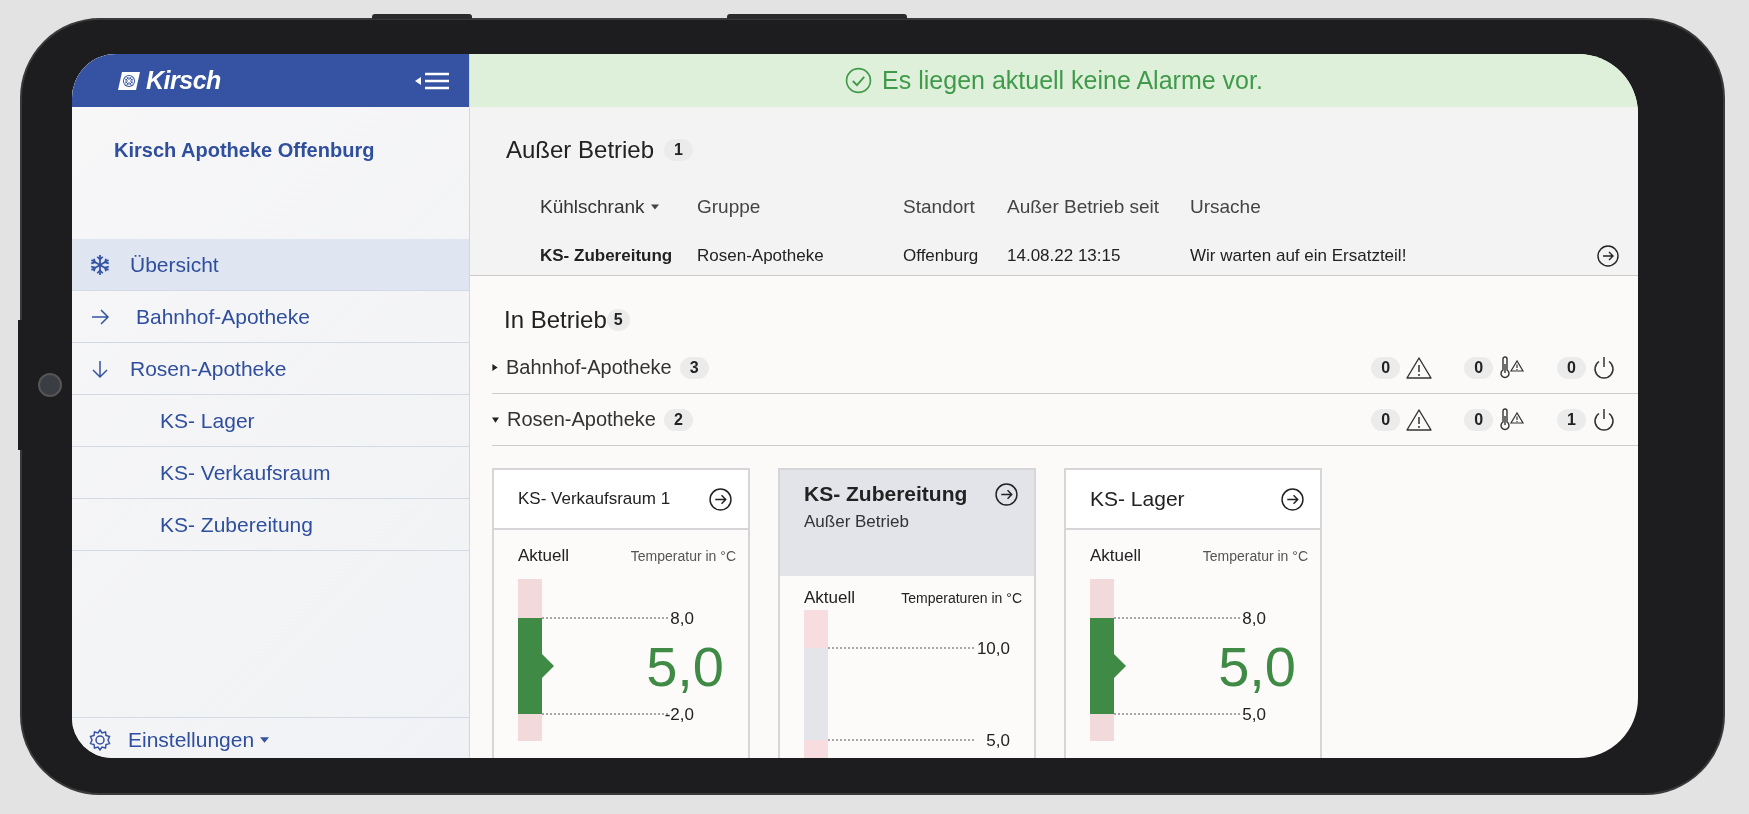 The width and height of the screenshot is (1749, 814). Describe the element at coordinates (886, 494) in the screenshot. I see `device-name: KS- Zubereitung` at that location.